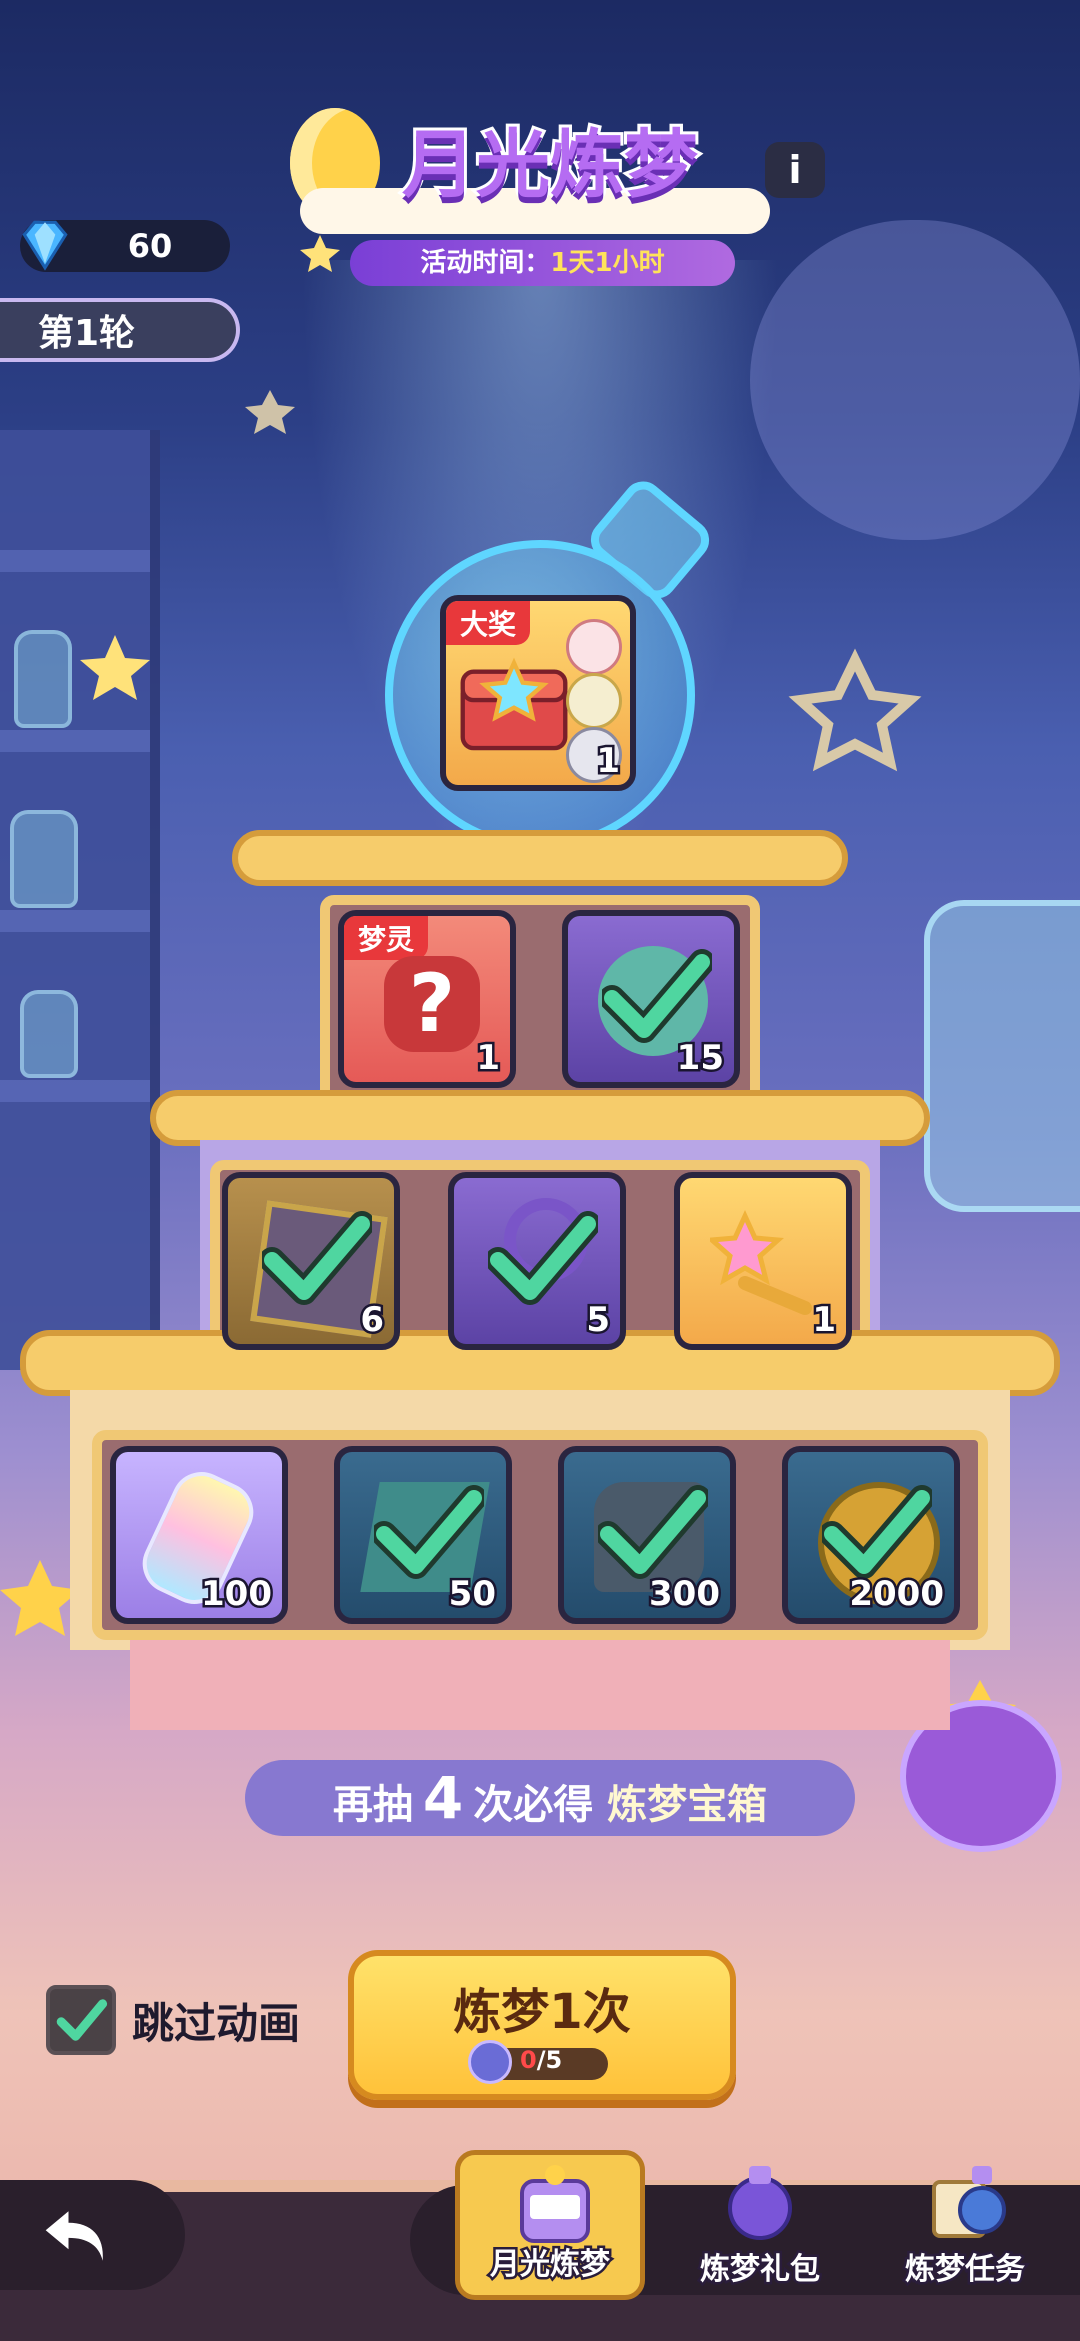 The image size is (1080, 2341). Describe the element at coordinates (550, 2265) in the screenshot. I see `tab-label: 月光炼梦` at that location.